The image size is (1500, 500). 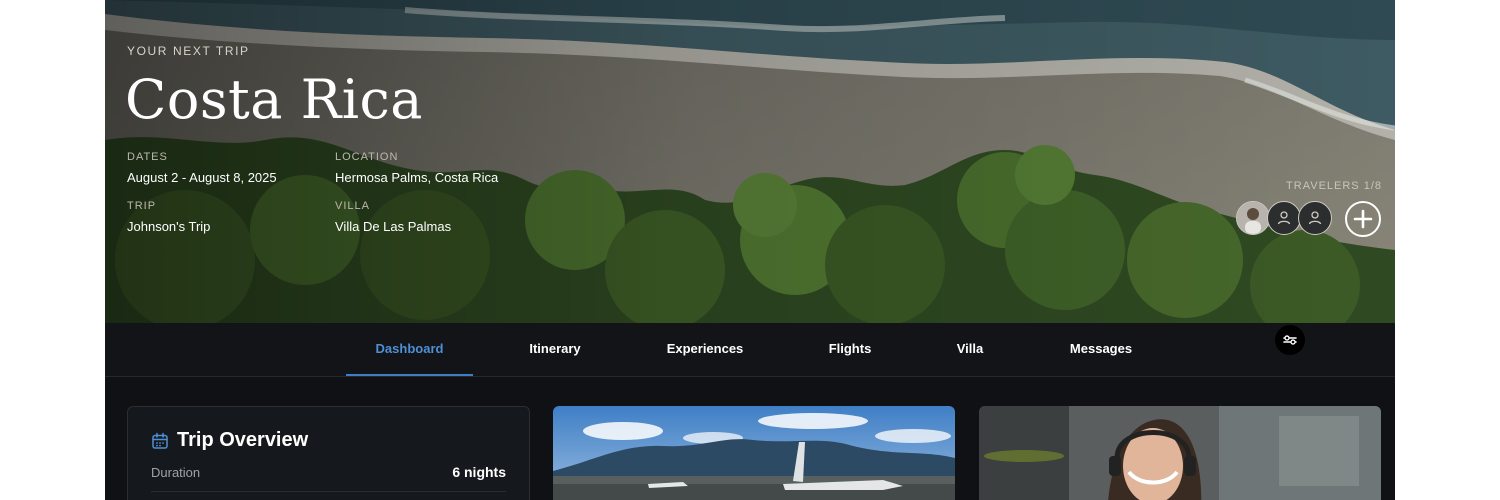 I want to click on duration-value: 6 nights, so click(x=479, y=472).